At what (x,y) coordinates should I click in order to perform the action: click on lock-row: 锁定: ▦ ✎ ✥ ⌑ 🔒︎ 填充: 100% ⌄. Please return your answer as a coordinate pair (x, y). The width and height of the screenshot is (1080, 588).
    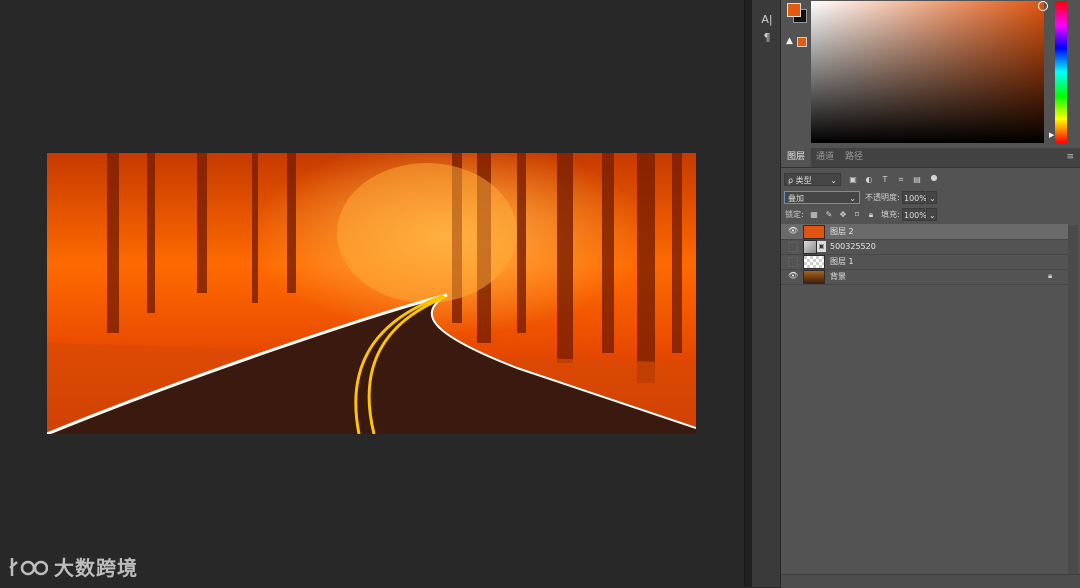
    Looking at the image, I should click on (930, 215).